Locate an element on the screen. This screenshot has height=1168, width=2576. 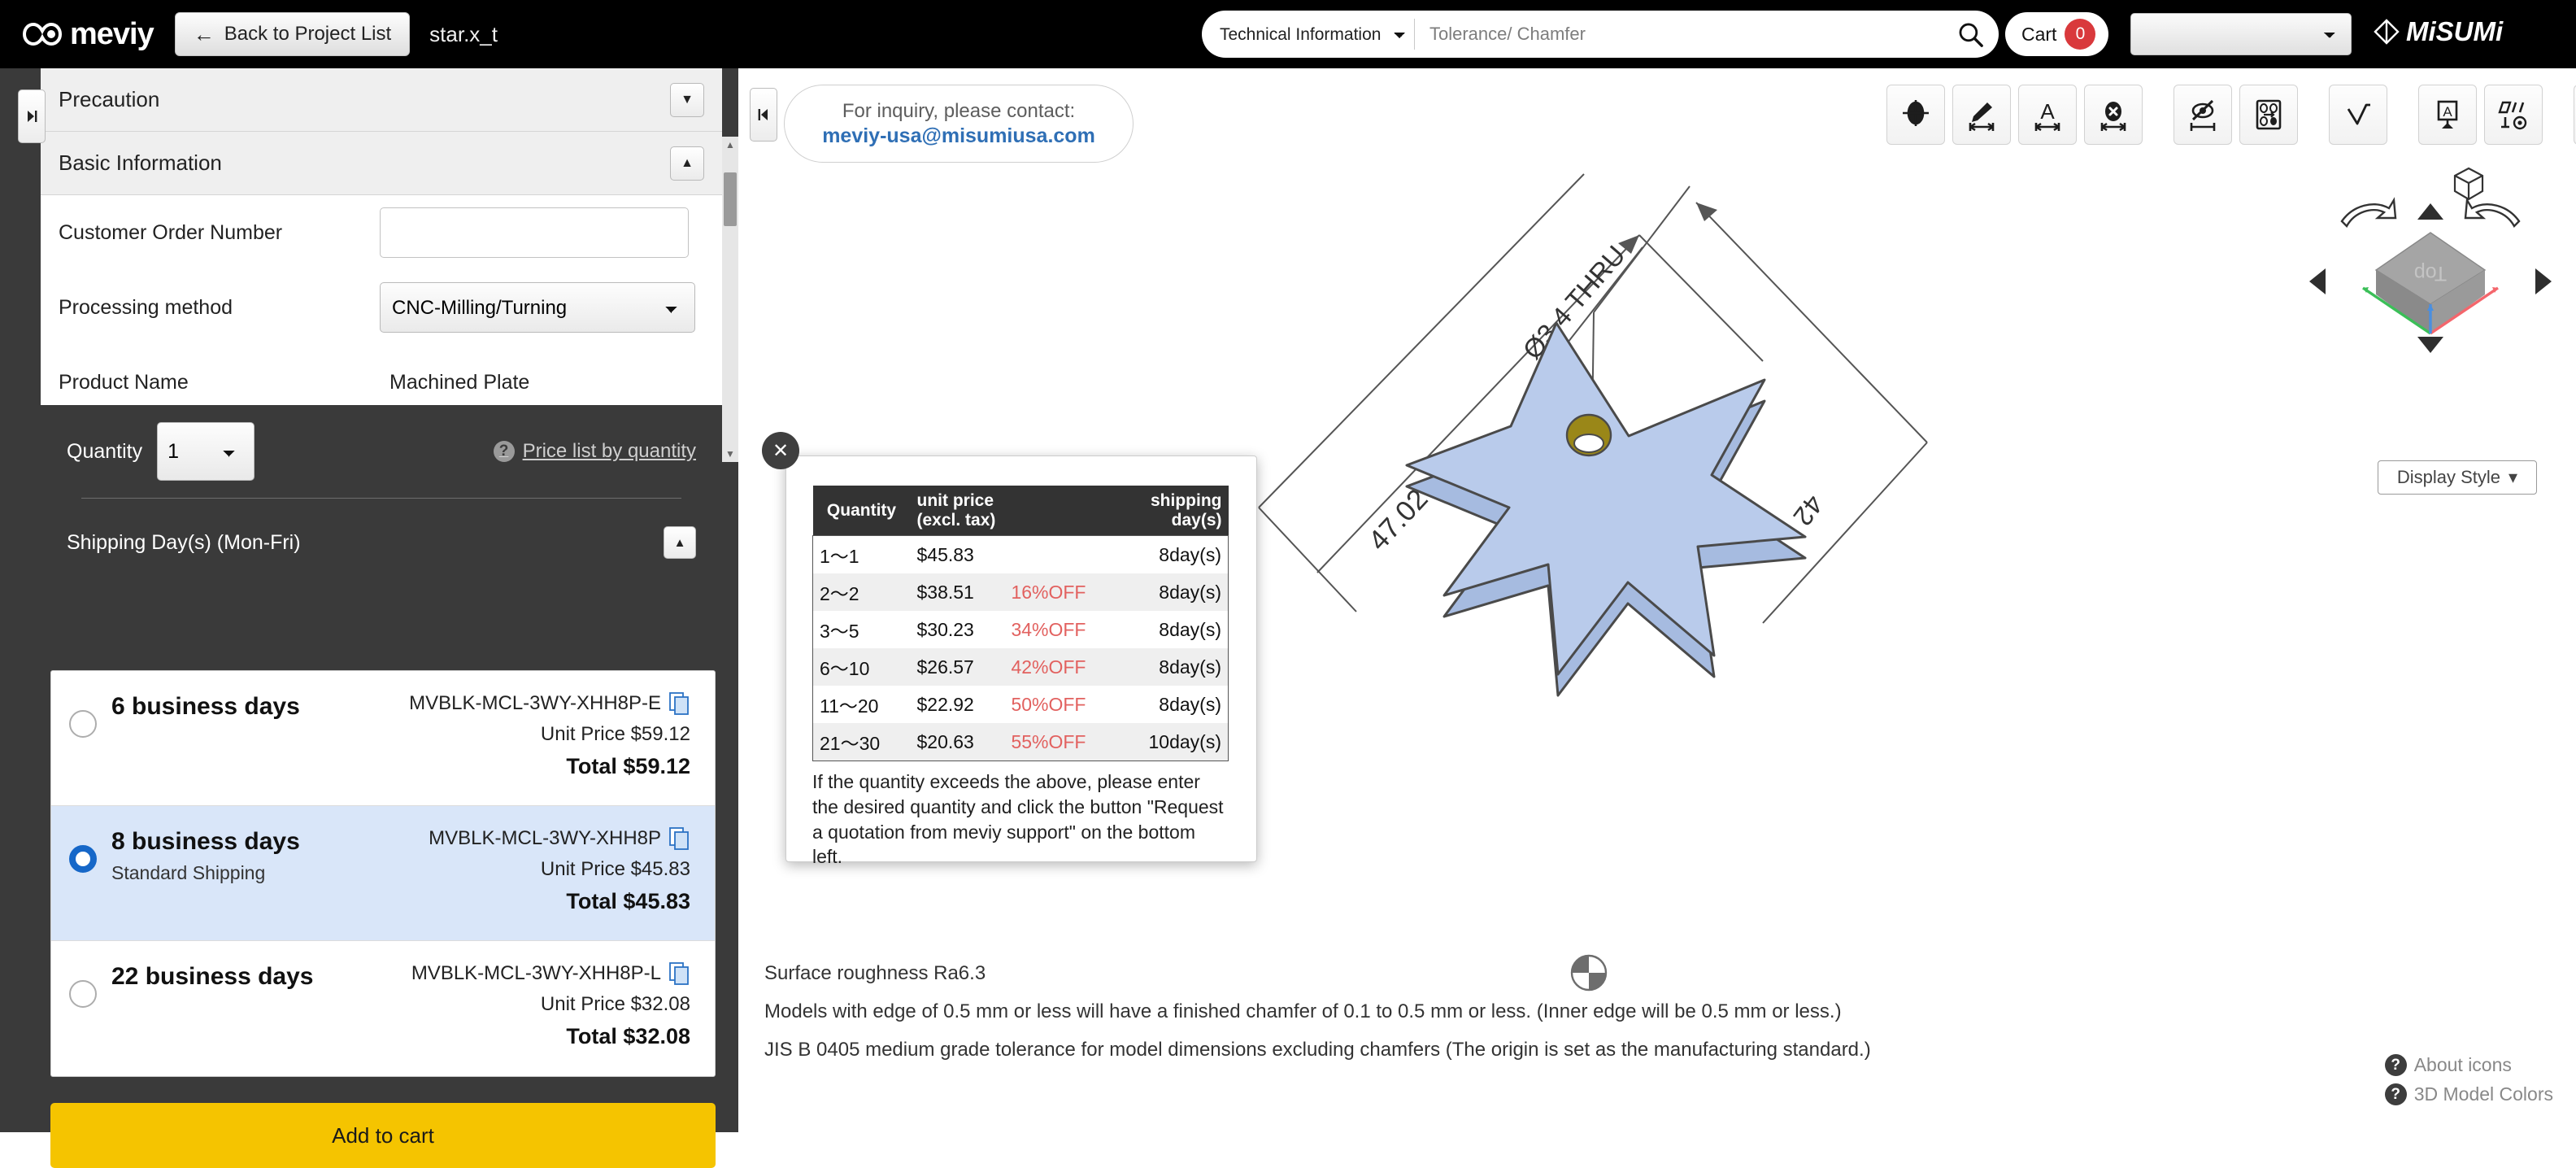
price-list-by-quantity-link: ? Price list by quantity is located at coordinates (595, 451).